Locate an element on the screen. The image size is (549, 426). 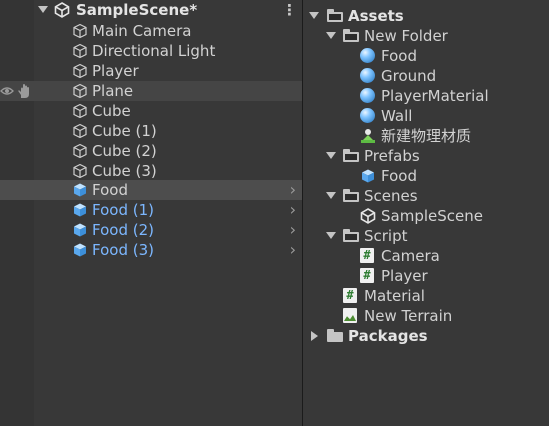
hierarchy-item-label: Food (2) is located at coordinates (123, 230).